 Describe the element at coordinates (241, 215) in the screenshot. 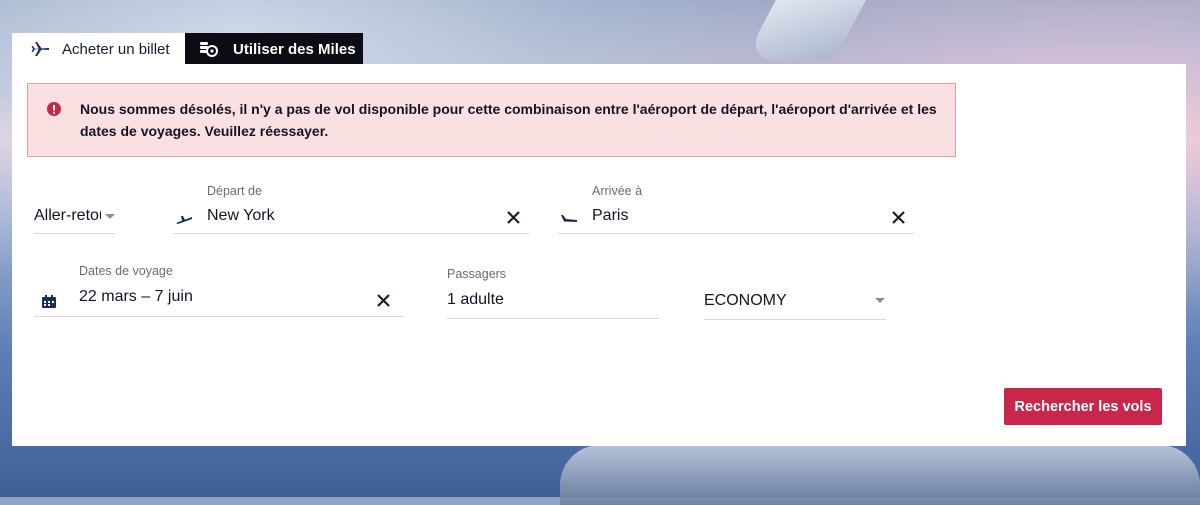

I see `departure-value: New York` at that location.